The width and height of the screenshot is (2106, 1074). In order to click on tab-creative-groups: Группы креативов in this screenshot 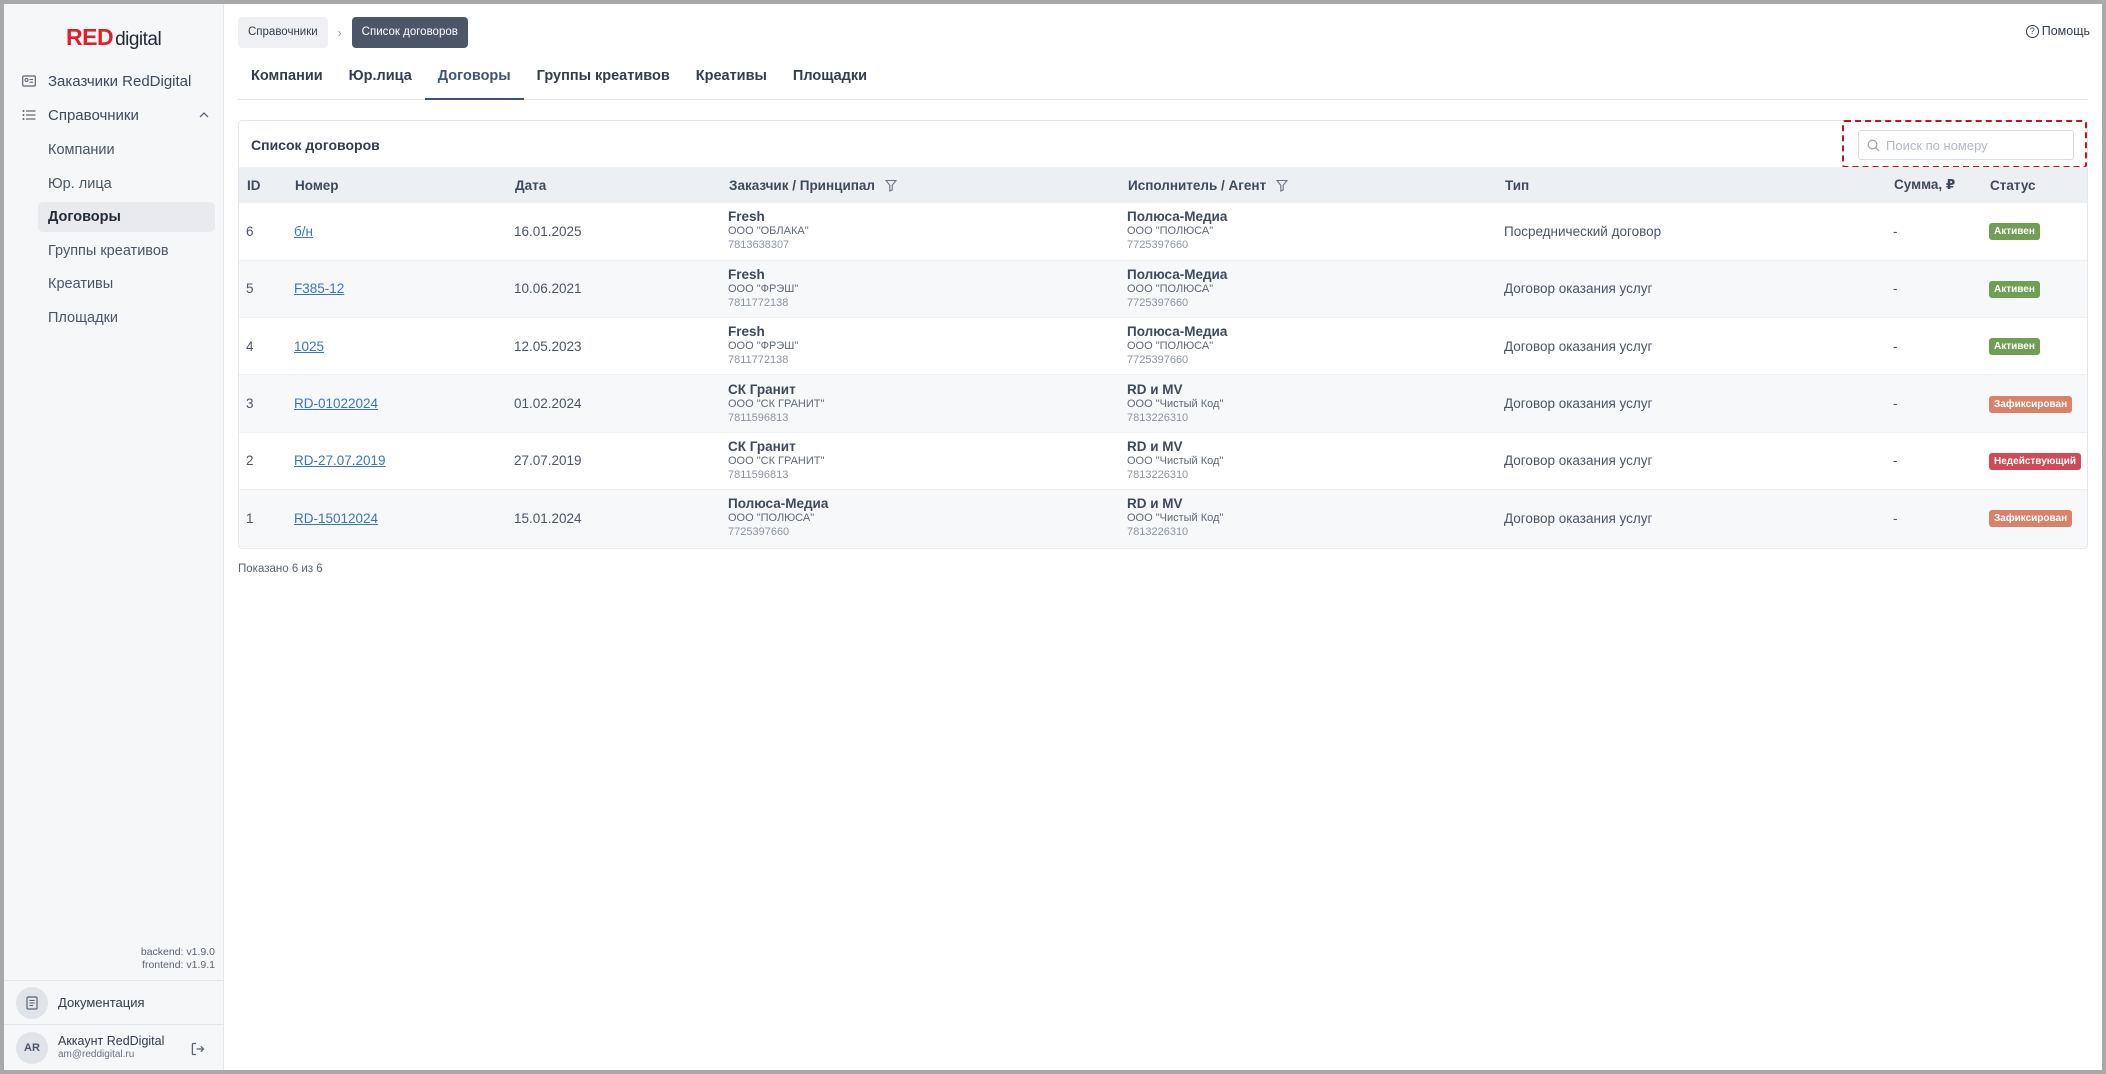, I will do `click(603, 80)`.